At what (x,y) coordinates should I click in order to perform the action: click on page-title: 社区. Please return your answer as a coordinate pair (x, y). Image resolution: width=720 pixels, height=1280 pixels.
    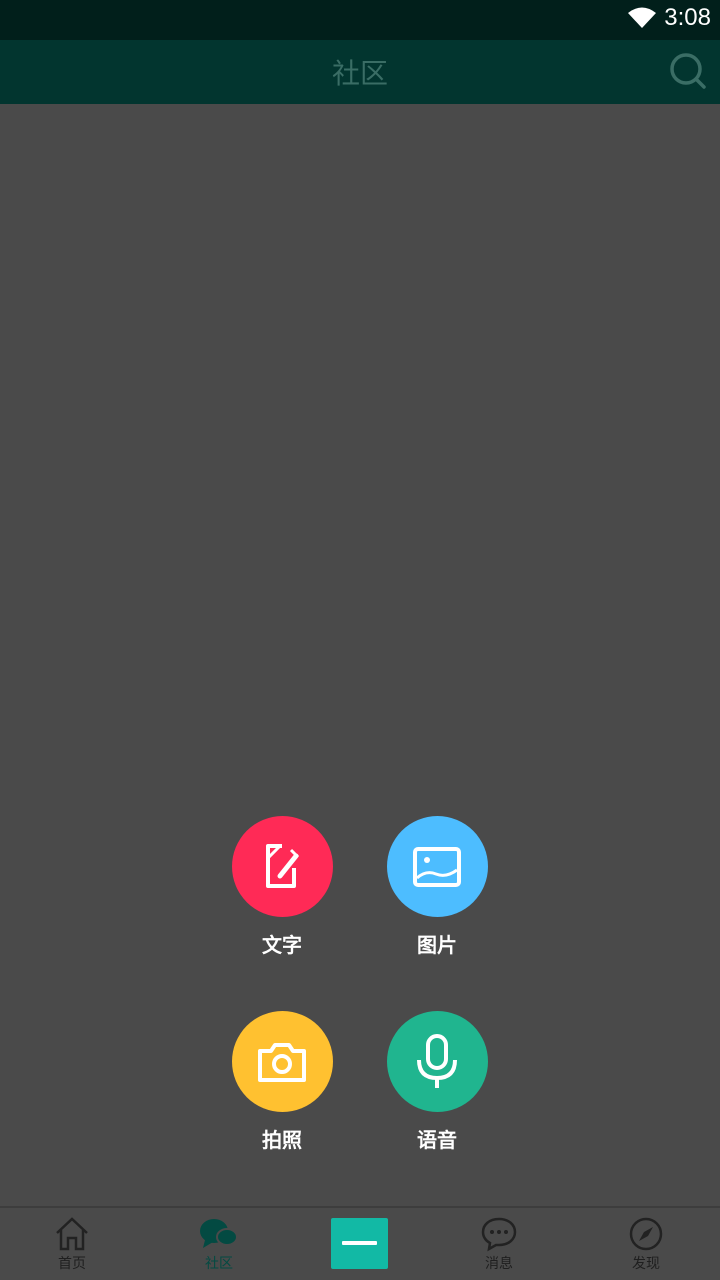
    Looking at the image, I should click on (359, 73).